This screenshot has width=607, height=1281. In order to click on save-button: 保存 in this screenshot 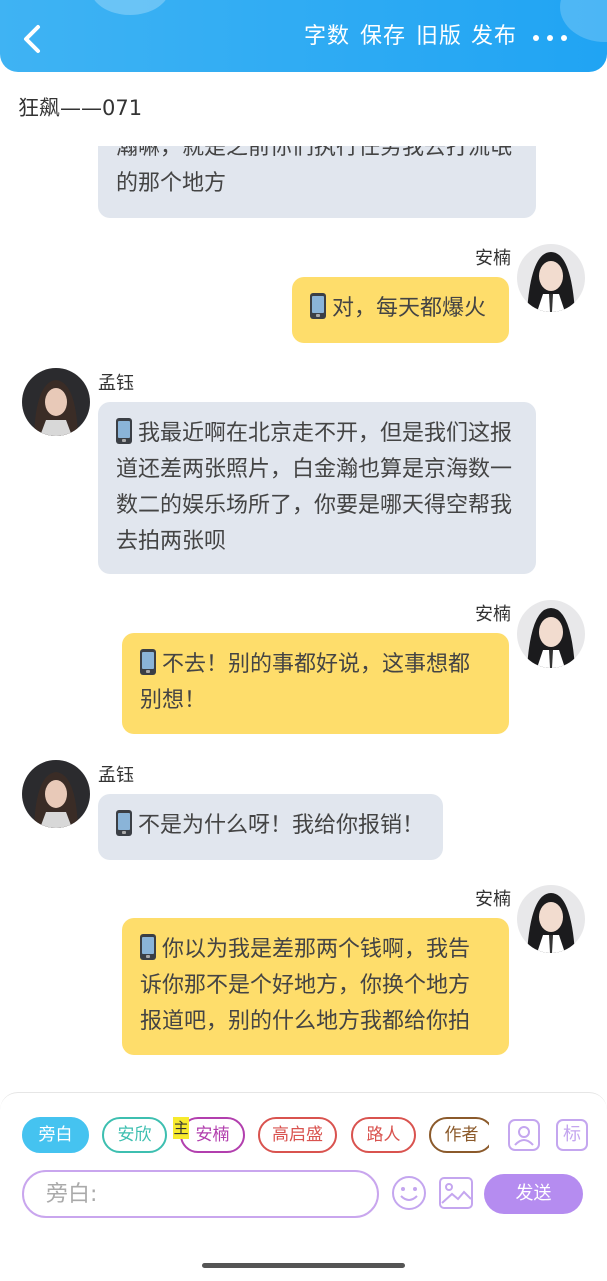, I will do `click(383, 37)`.